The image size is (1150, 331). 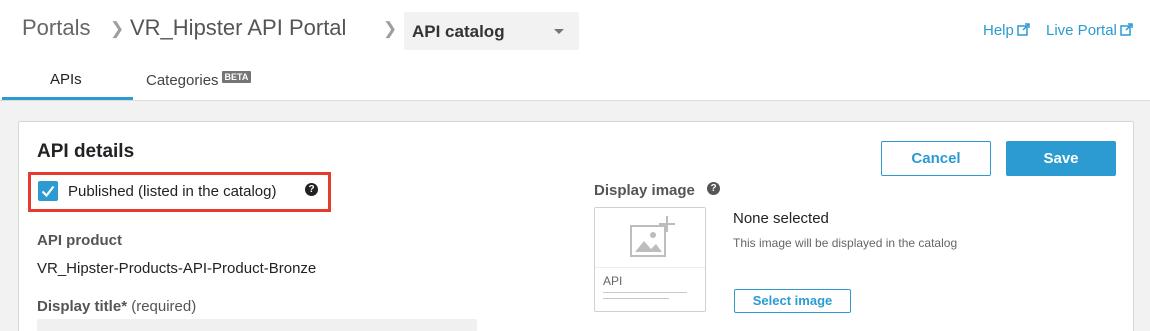 What do you see at coordinates (79, 240) in the screenshot?
I see `api-product-label: API product` at bounding box center [79, 240].